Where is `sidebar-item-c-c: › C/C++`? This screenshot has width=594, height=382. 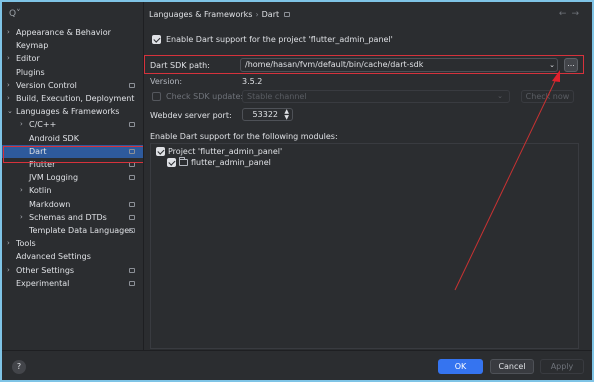 sidebar-item-c-c: › C/C++ is located at coordinates (72, 124).